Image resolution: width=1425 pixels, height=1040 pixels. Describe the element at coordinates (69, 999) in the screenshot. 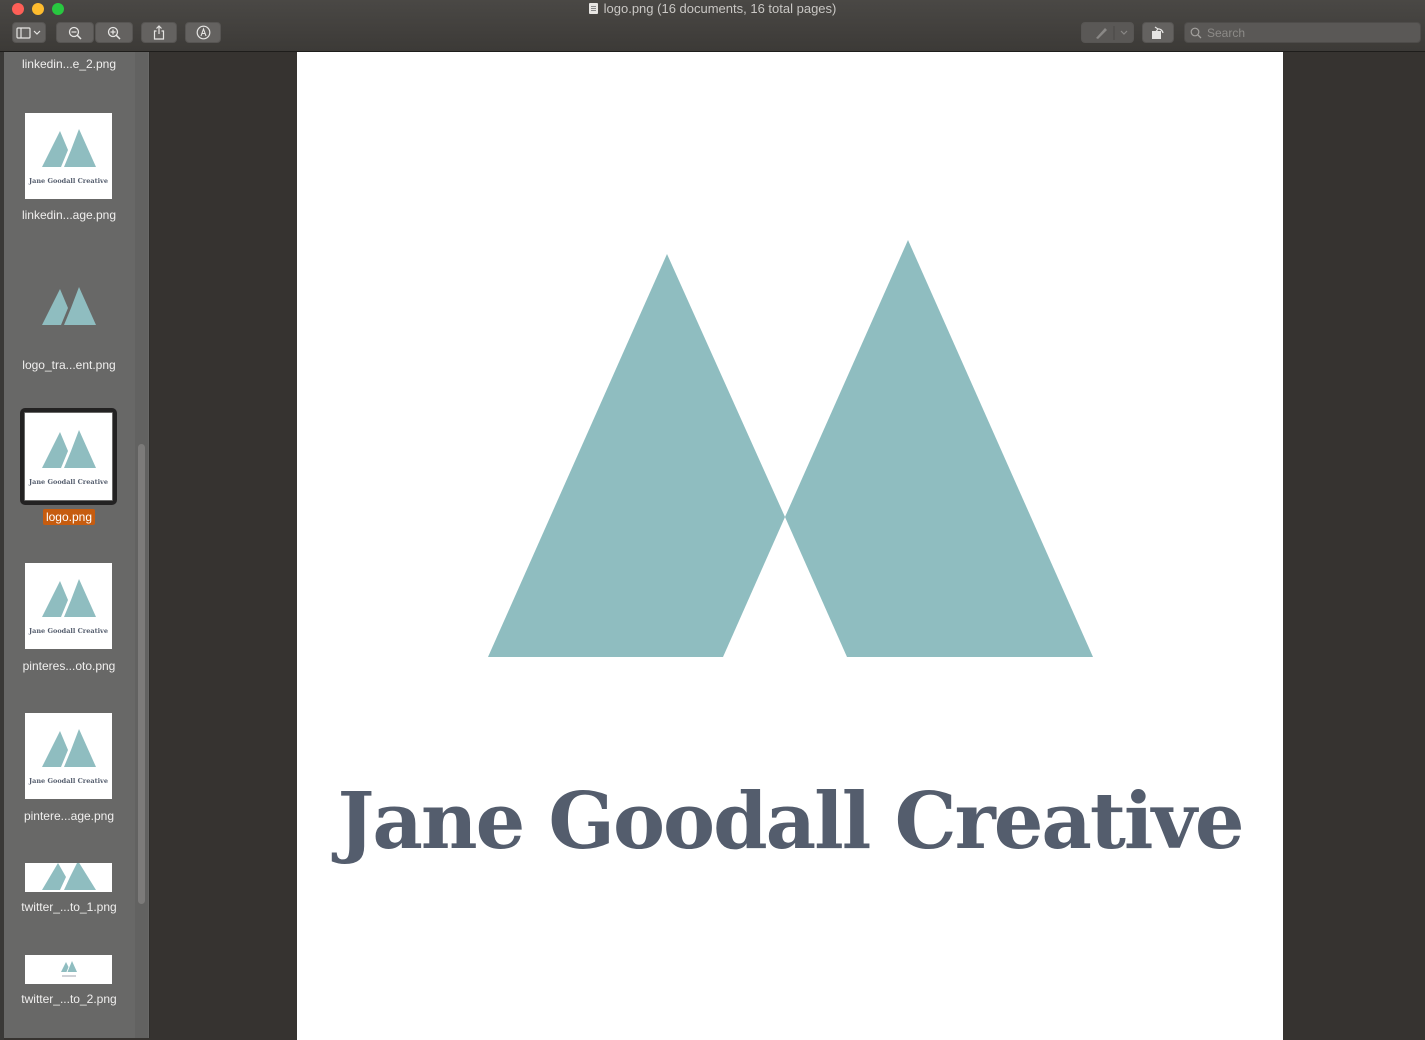

I see `thumbnail-label: twitter_...to_2.png` at that location.